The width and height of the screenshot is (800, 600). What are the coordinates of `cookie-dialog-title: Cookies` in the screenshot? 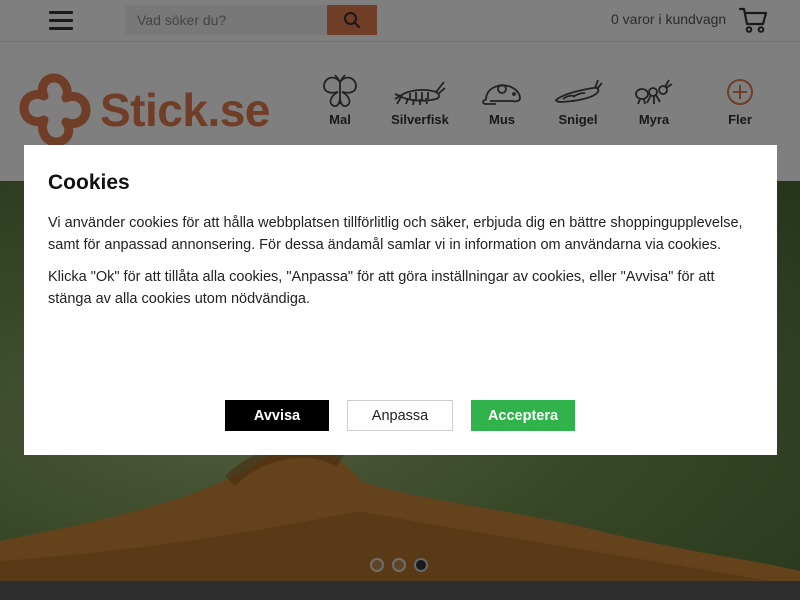 It's located at (89, 182).